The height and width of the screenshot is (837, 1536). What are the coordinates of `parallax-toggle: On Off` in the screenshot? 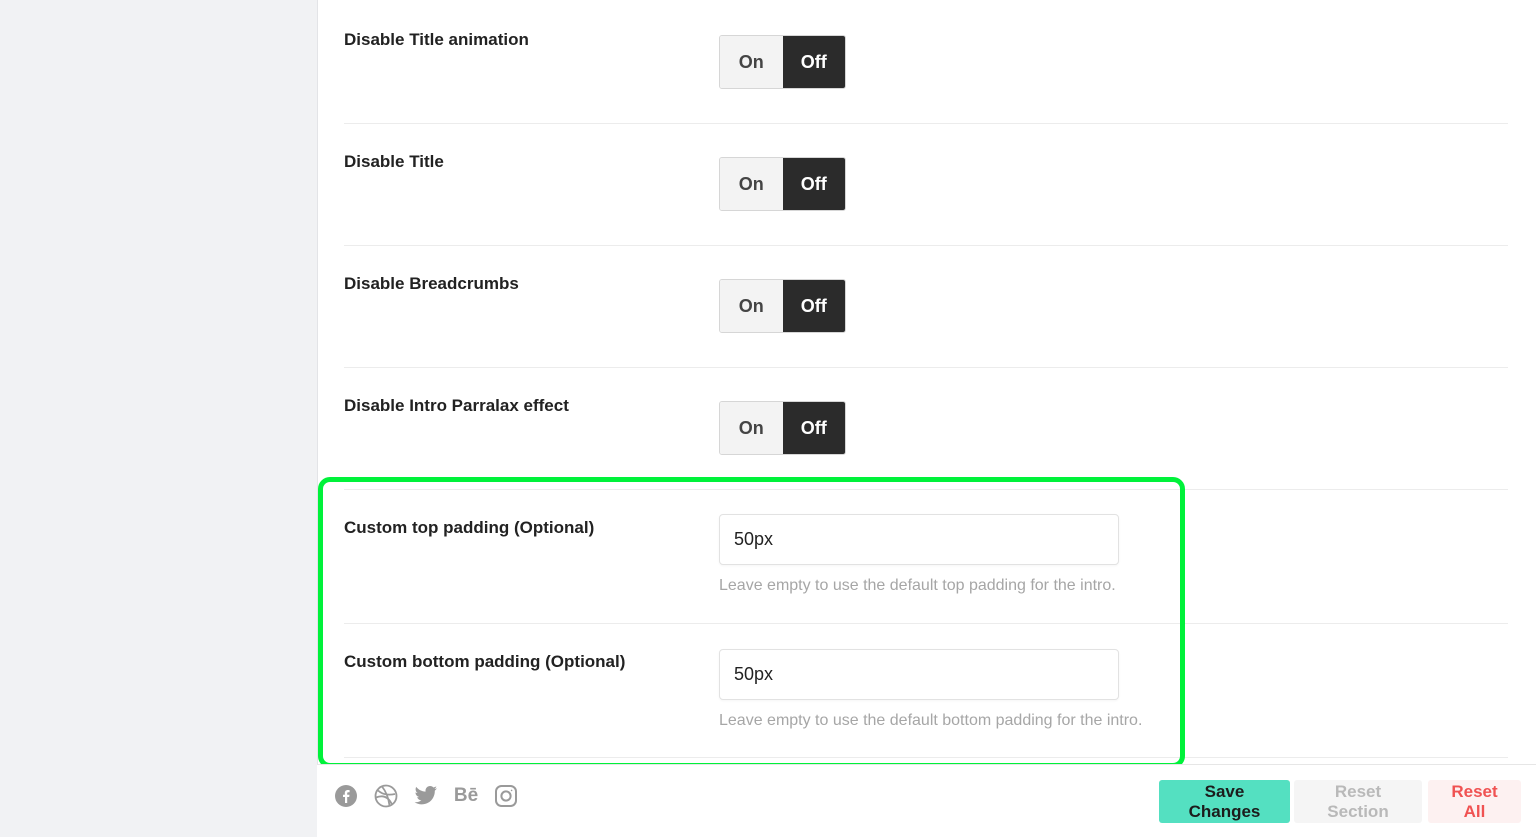 It's located at (782, 428).